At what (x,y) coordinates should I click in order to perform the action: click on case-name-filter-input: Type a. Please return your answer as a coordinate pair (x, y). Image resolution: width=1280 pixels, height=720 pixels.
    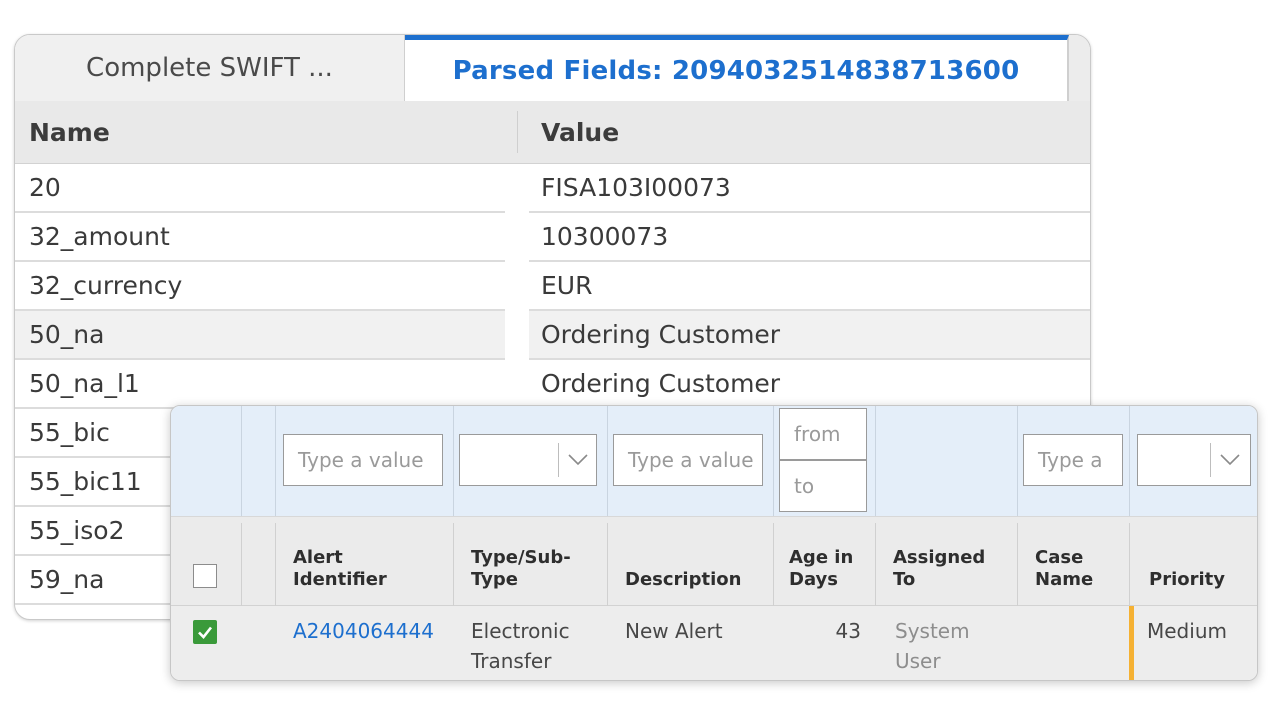
    Looking at the image, I should click on (1073, 460).